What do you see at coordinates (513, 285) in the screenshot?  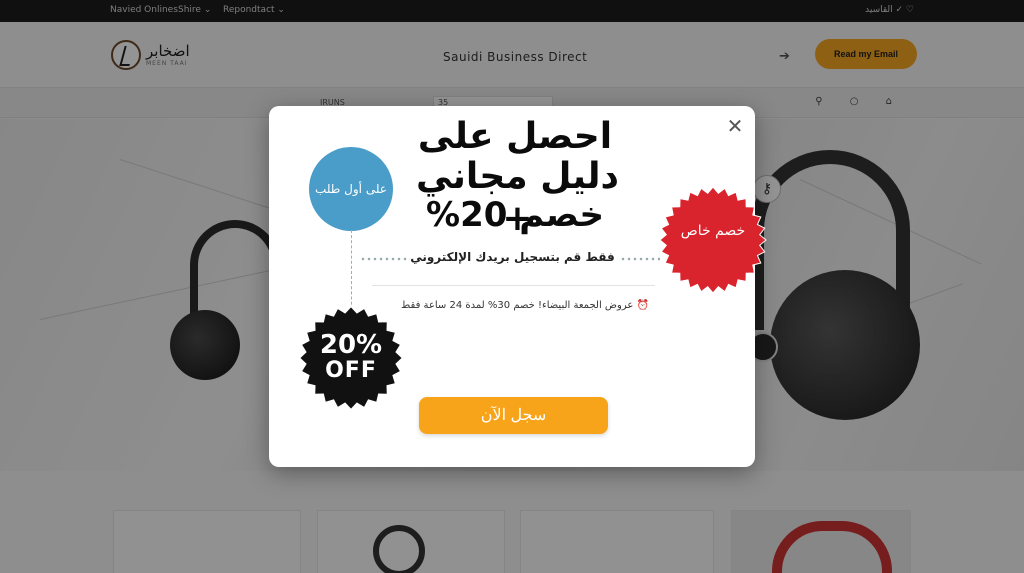 I see `divider` at bounding box center [513, 285].